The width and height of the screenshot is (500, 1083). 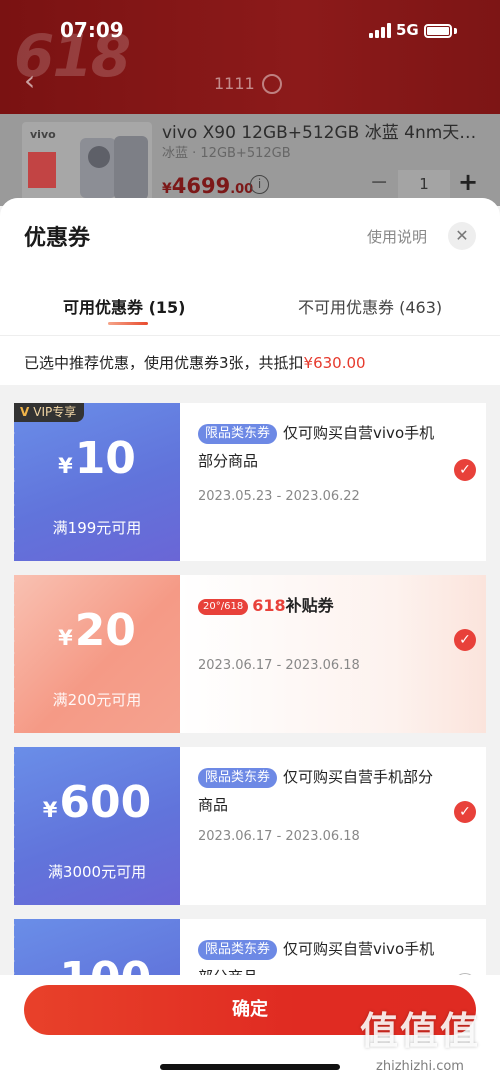 I want to click on usage-instructions-link: 使用说明, so click(x=397, y=236).